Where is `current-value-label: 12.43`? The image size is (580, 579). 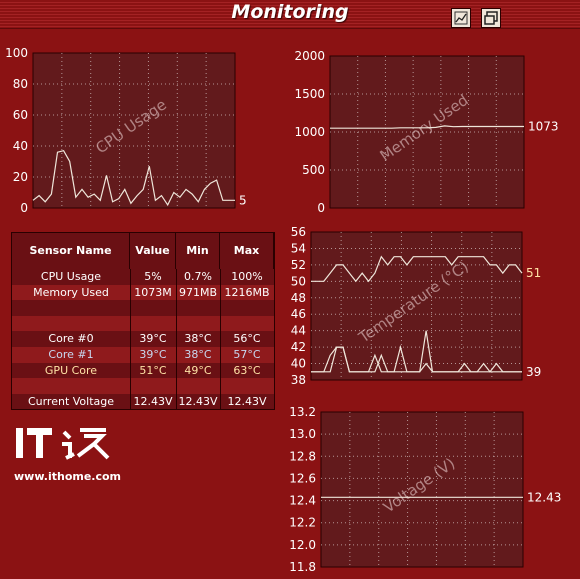 current-value-label: 12.43 is located at coordinates (544, 497).